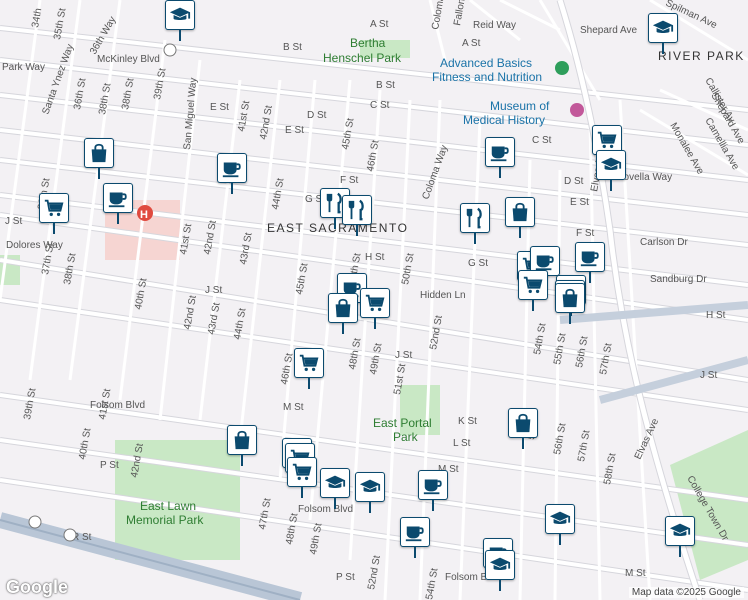 This screenshot has width=748, height=600. Describe the element at coordinates (368, 43) in the screenshot. I see `poi-label-bertha-1: Bertha` at that location.